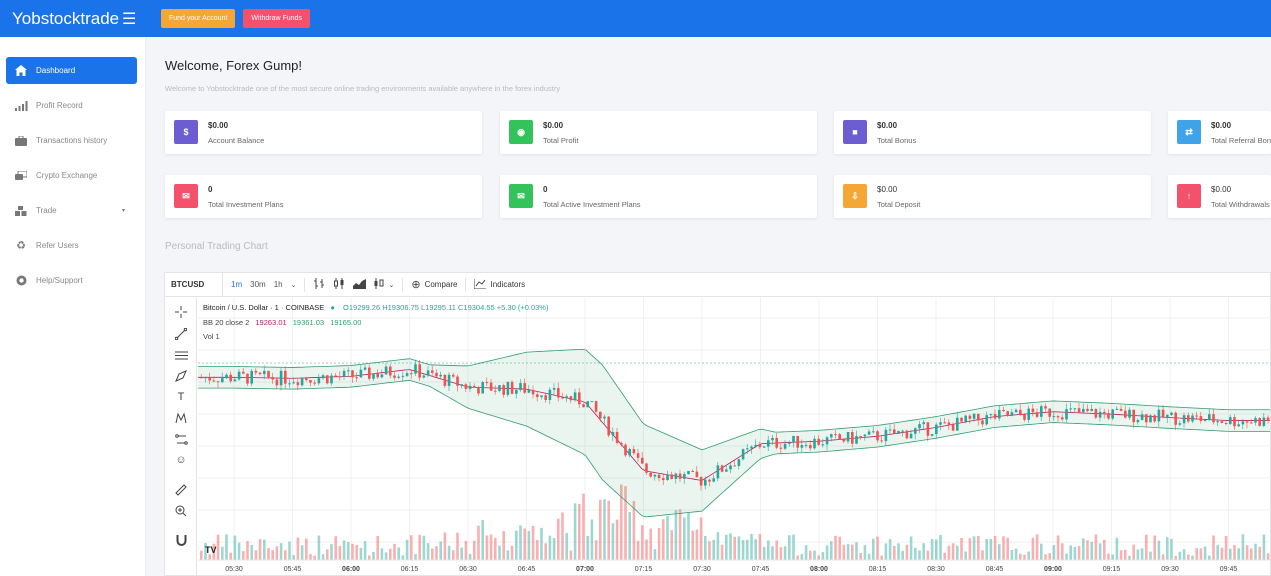 The image size is (1271, 576). Describe the element at coordinates (415, 284) in the screenshot. I see `plus-circle-icon: ⊕` at that location.